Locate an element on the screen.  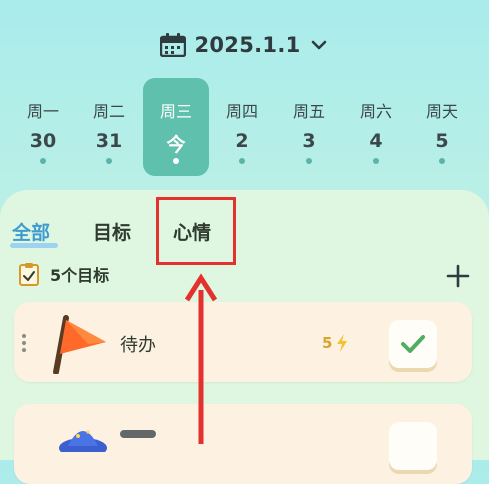
day-name: 周五 is located at coordinates (308, 111).